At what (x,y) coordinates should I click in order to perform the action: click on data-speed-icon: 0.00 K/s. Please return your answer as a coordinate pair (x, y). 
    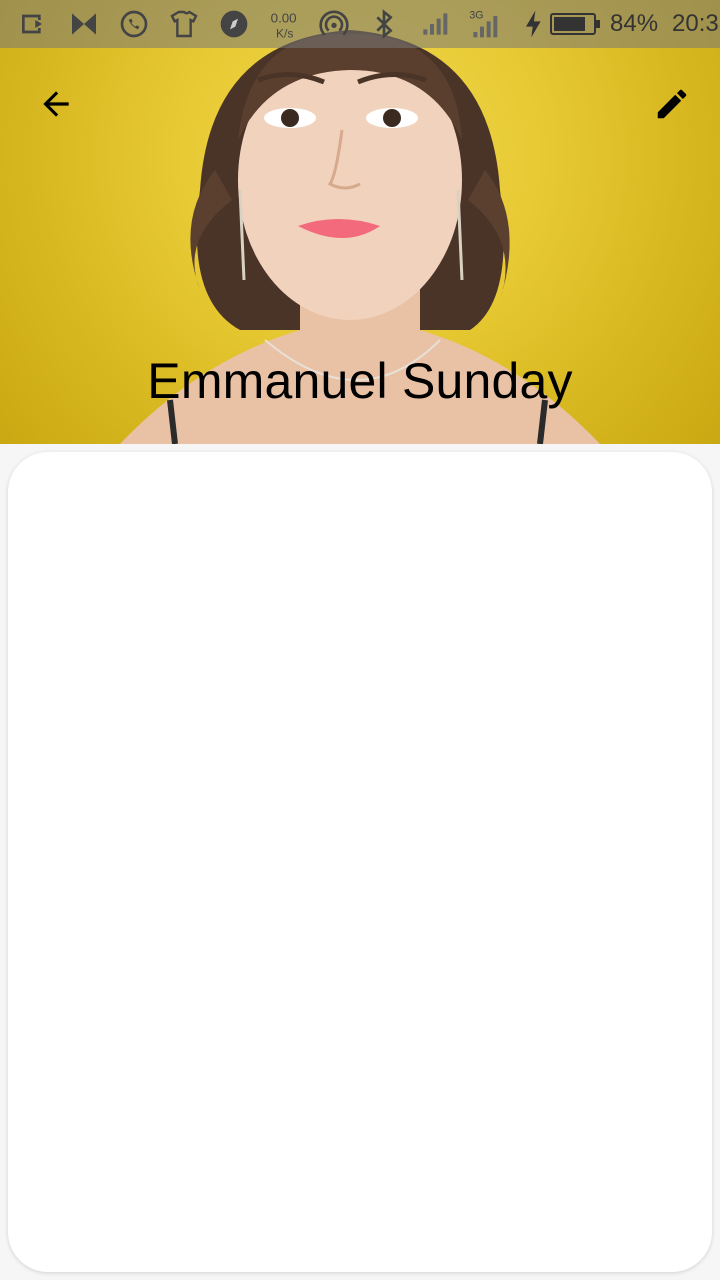
    Looking at the image, I should click on (284, 24).